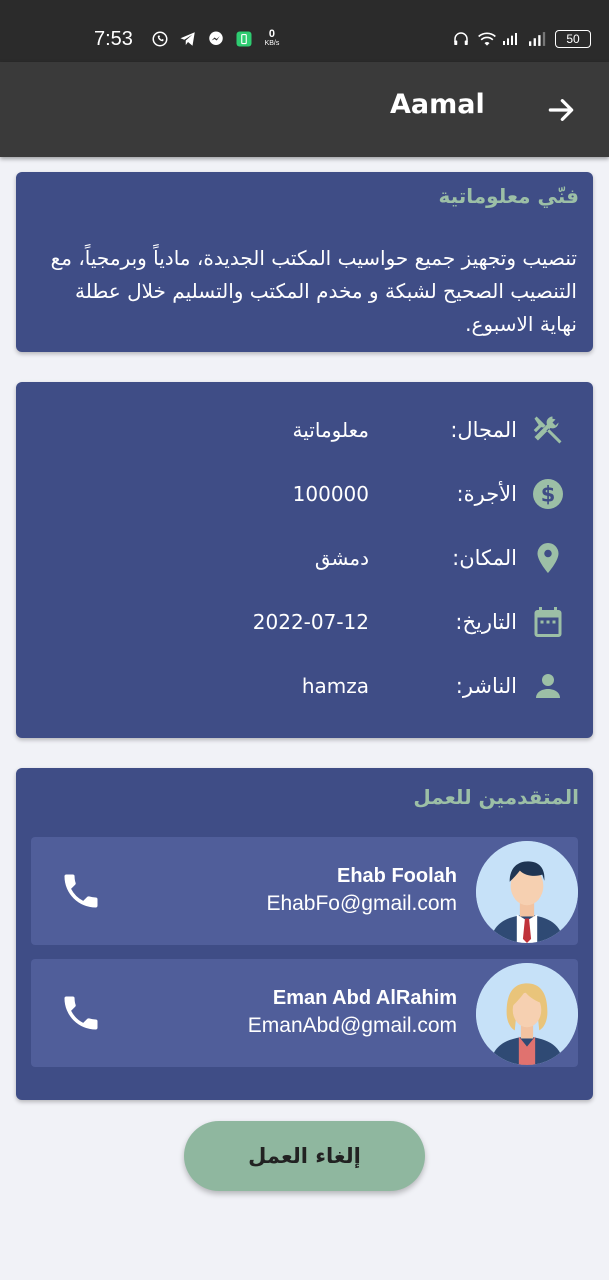  I want to click on detail-value: معلوماتية, so click(330, 430).